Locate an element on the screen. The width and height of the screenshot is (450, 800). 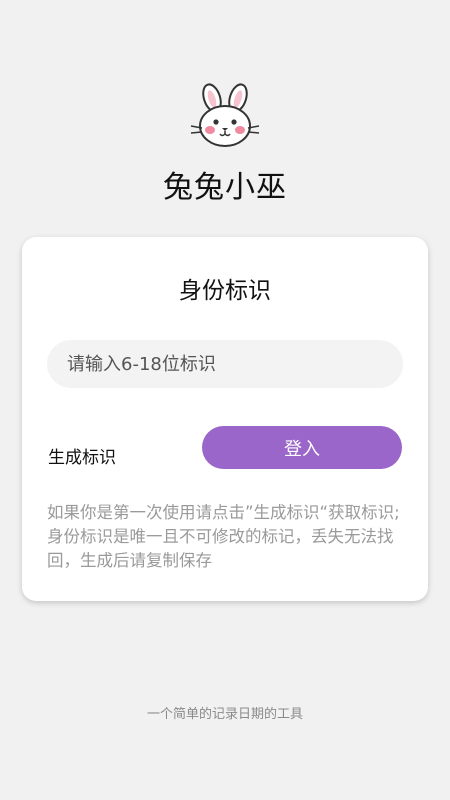
identity-input is located at coordinates (225, 364).